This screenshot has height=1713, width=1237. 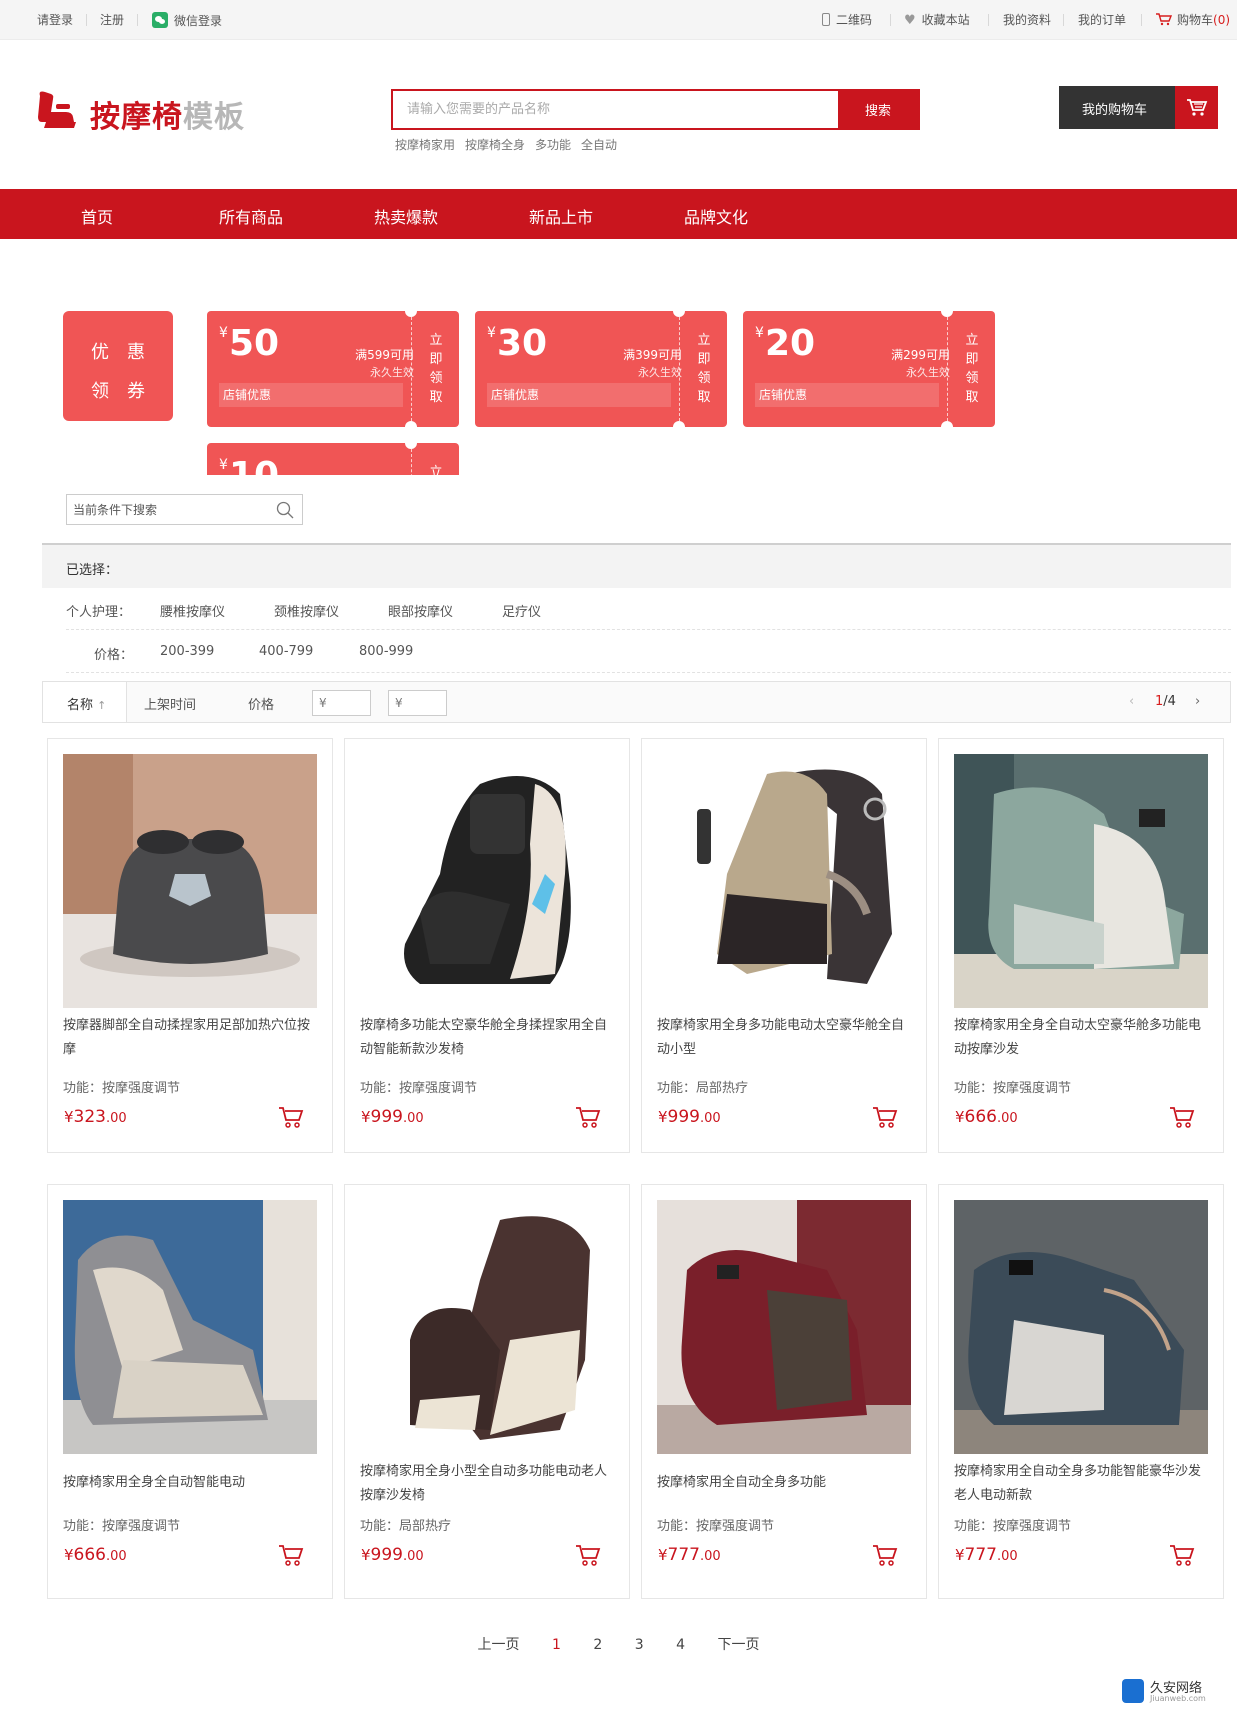 I want to click on qrcode-link: 二维码, so click(x=847, y=20).